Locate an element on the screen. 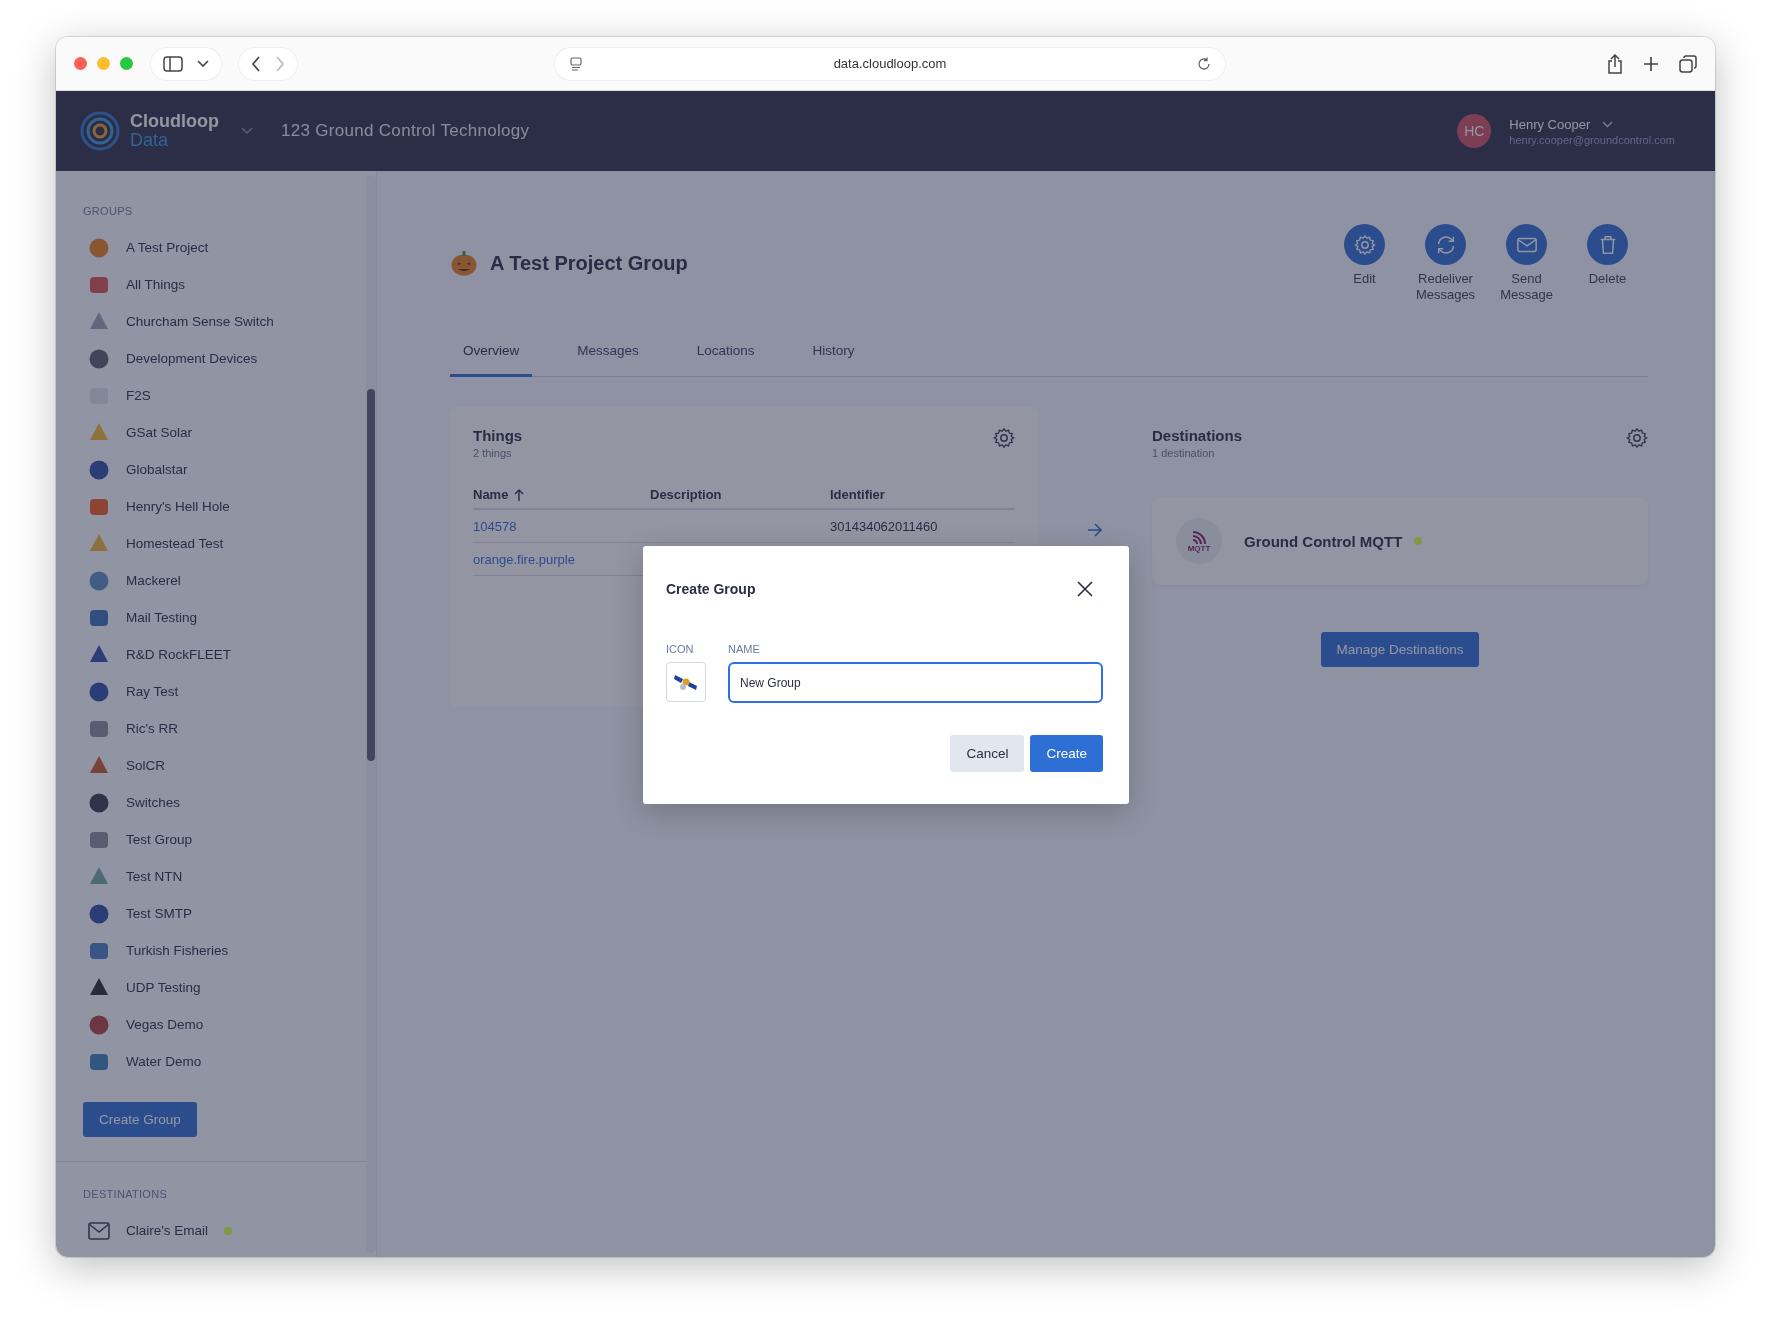 The width and height of the screenshot is (1771, 1332). arrow-right-icon is located at coordinates (1095, 530).